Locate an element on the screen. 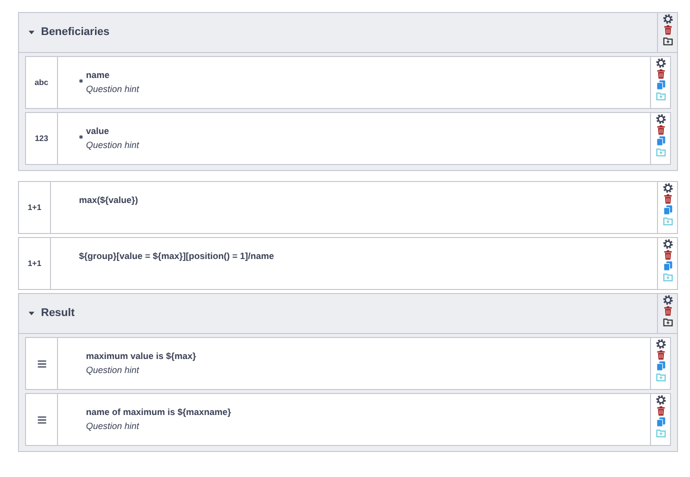 This screenshot has height=477, width=690. question-title: name is located at coordinates (98, 75).